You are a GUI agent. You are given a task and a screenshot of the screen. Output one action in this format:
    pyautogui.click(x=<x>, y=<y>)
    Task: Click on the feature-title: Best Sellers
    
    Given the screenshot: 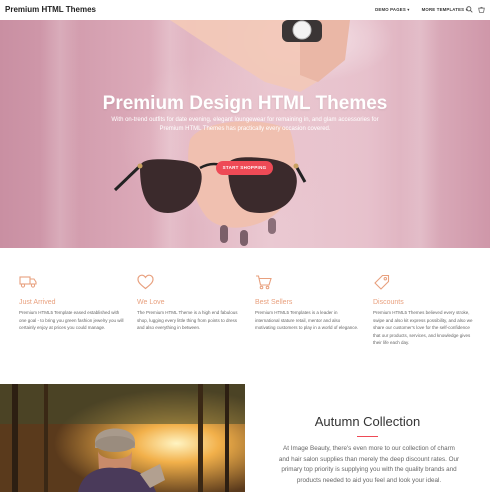 What is the action you would take?
    pyautogui.click(x=274, y=302)
    